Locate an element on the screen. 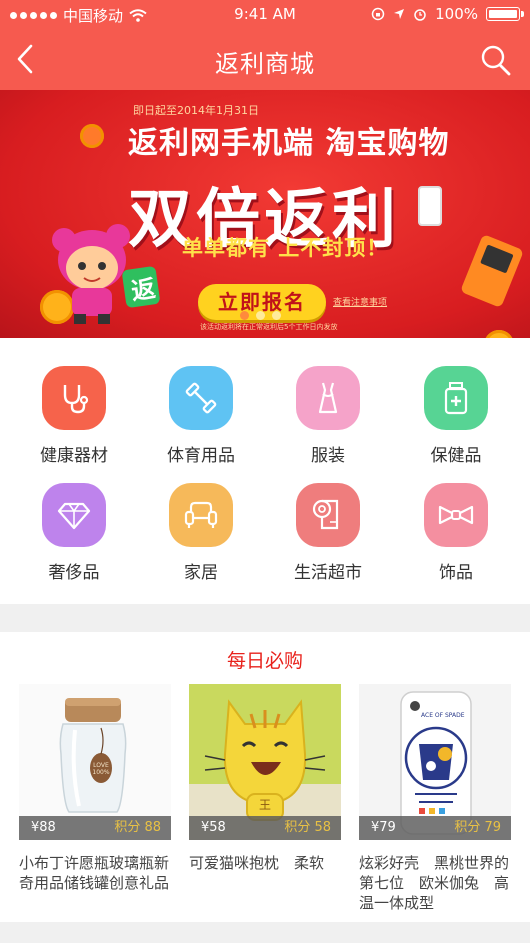 Image resolution: width=530 pixels, height=943 pixels. bow-tie-icon is located at coordinates (456, 515).